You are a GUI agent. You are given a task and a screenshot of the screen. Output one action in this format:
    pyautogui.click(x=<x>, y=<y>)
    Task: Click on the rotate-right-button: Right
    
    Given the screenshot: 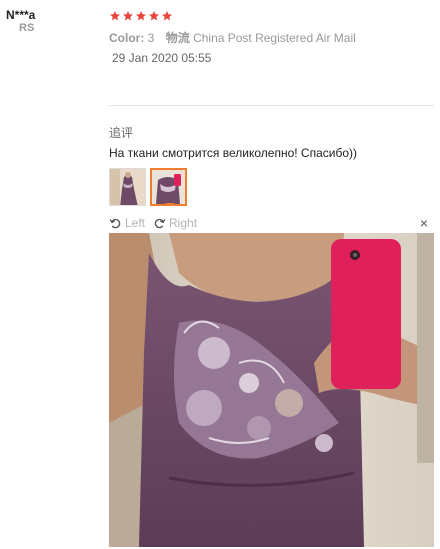 What is the action you would take?
    pyautogui.click(x=175, y=223)
    